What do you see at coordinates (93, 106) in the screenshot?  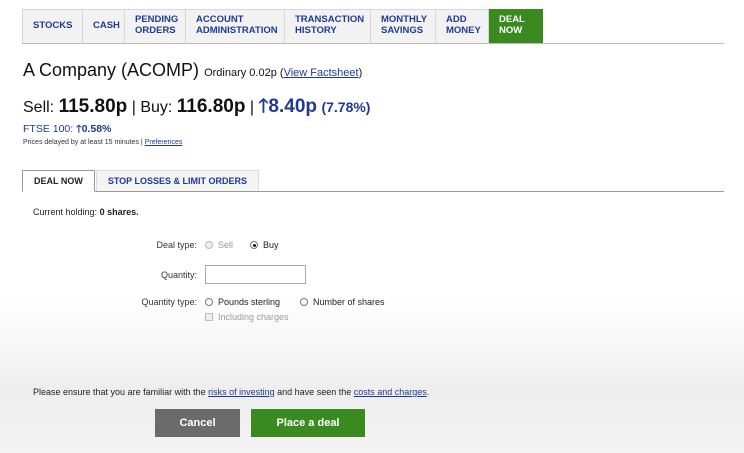 I see `sell-price: 115.80p` at bounding box center [93, 106].